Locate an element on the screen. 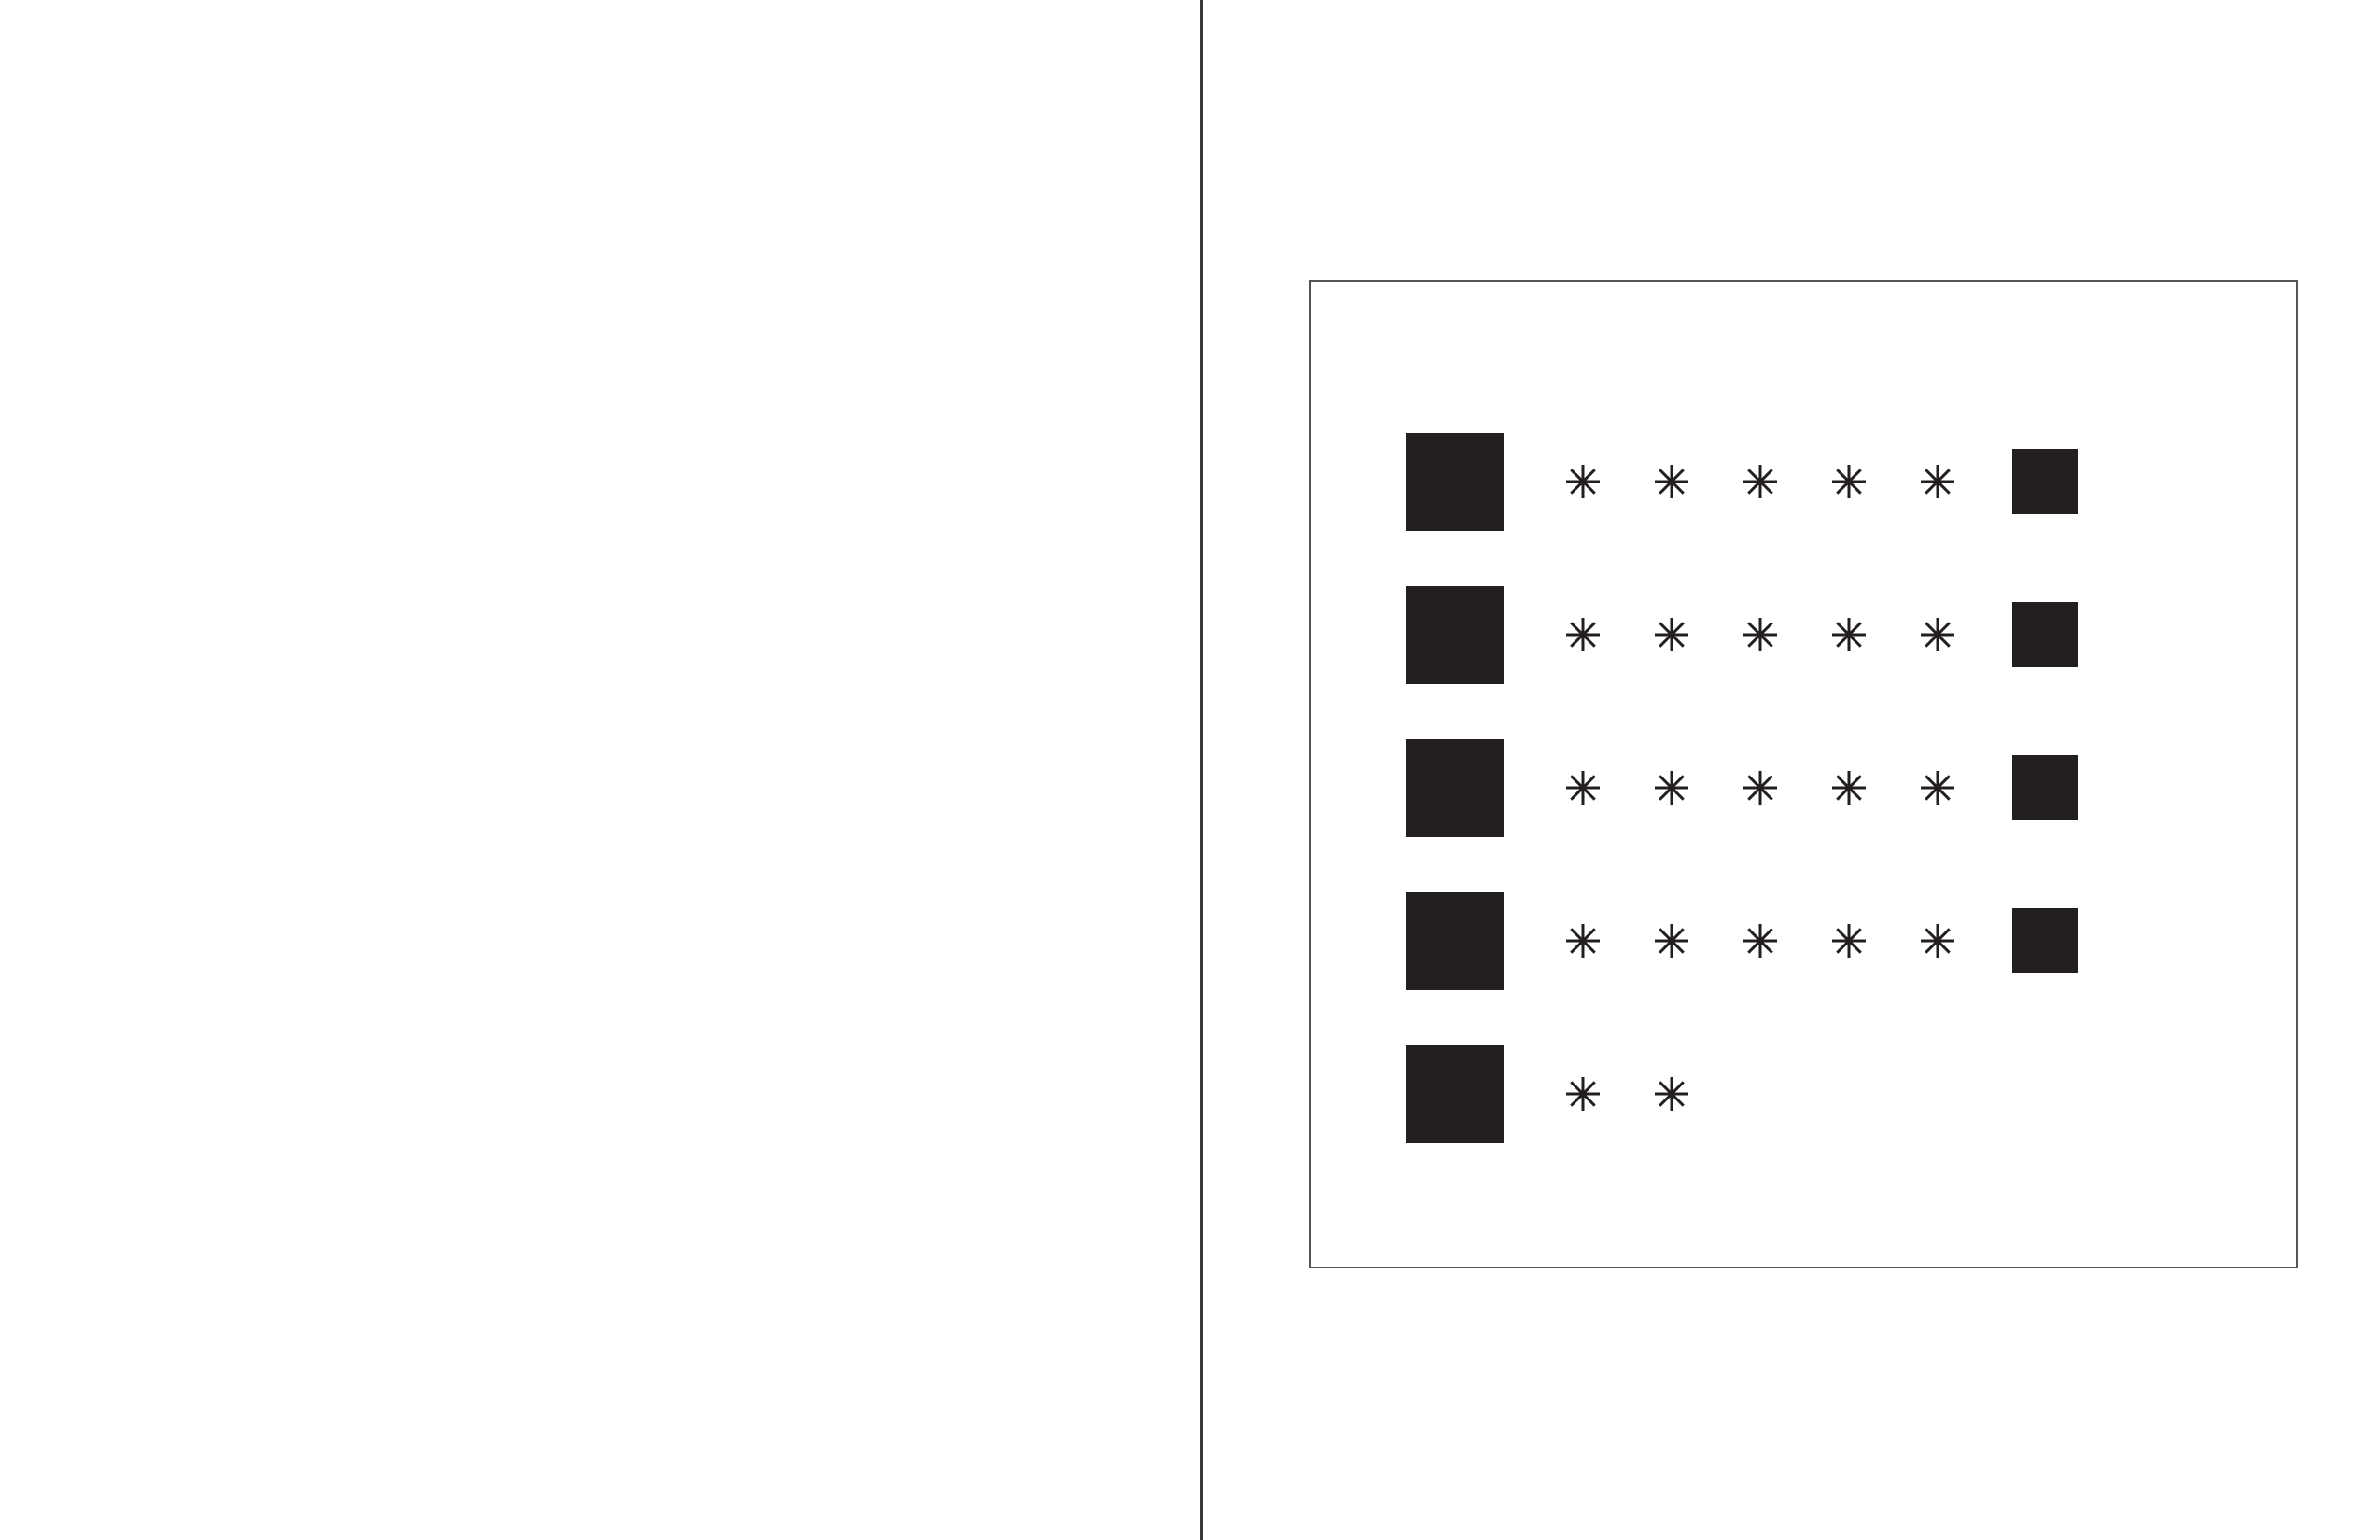 Image resolution: width=2380 pixels, height=1540 pixels. page-spine-divider is located at coordinates (1201, 770).